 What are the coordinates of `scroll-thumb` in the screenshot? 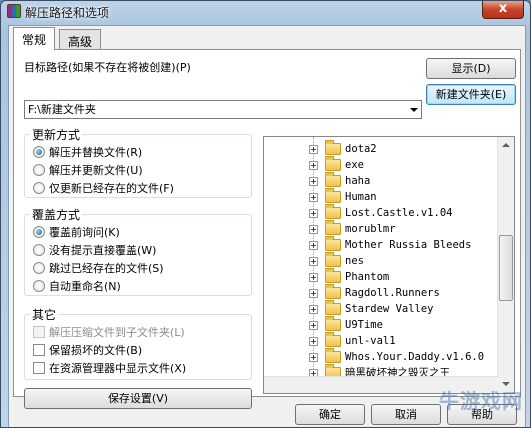 It's located at (506, 268).